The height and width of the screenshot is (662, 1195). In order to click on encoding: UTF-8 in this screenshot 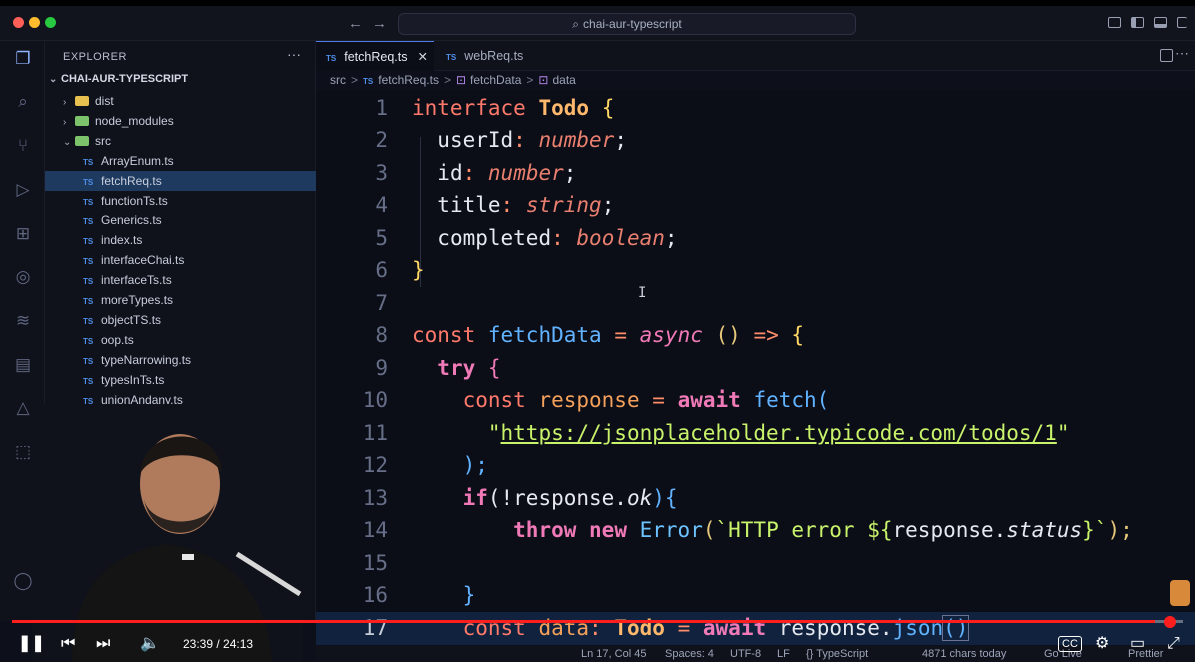, I will do `click(745, 654)`.